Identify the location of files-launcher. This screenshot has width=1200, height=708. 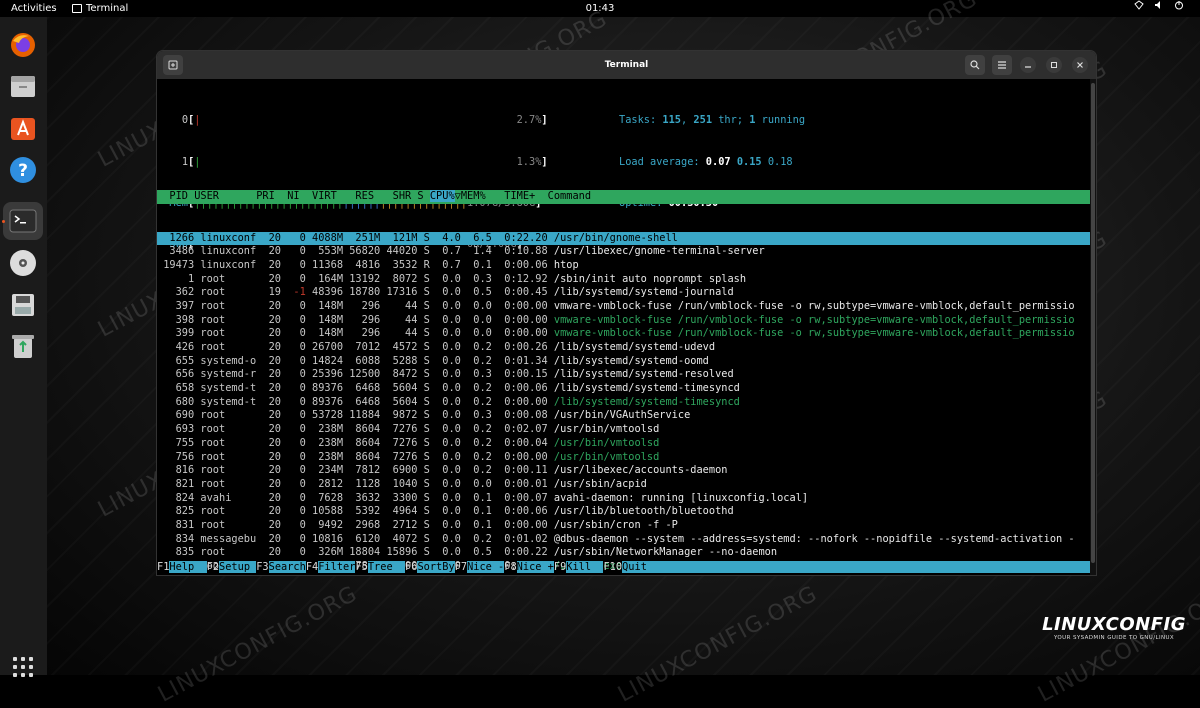
(23, 86).